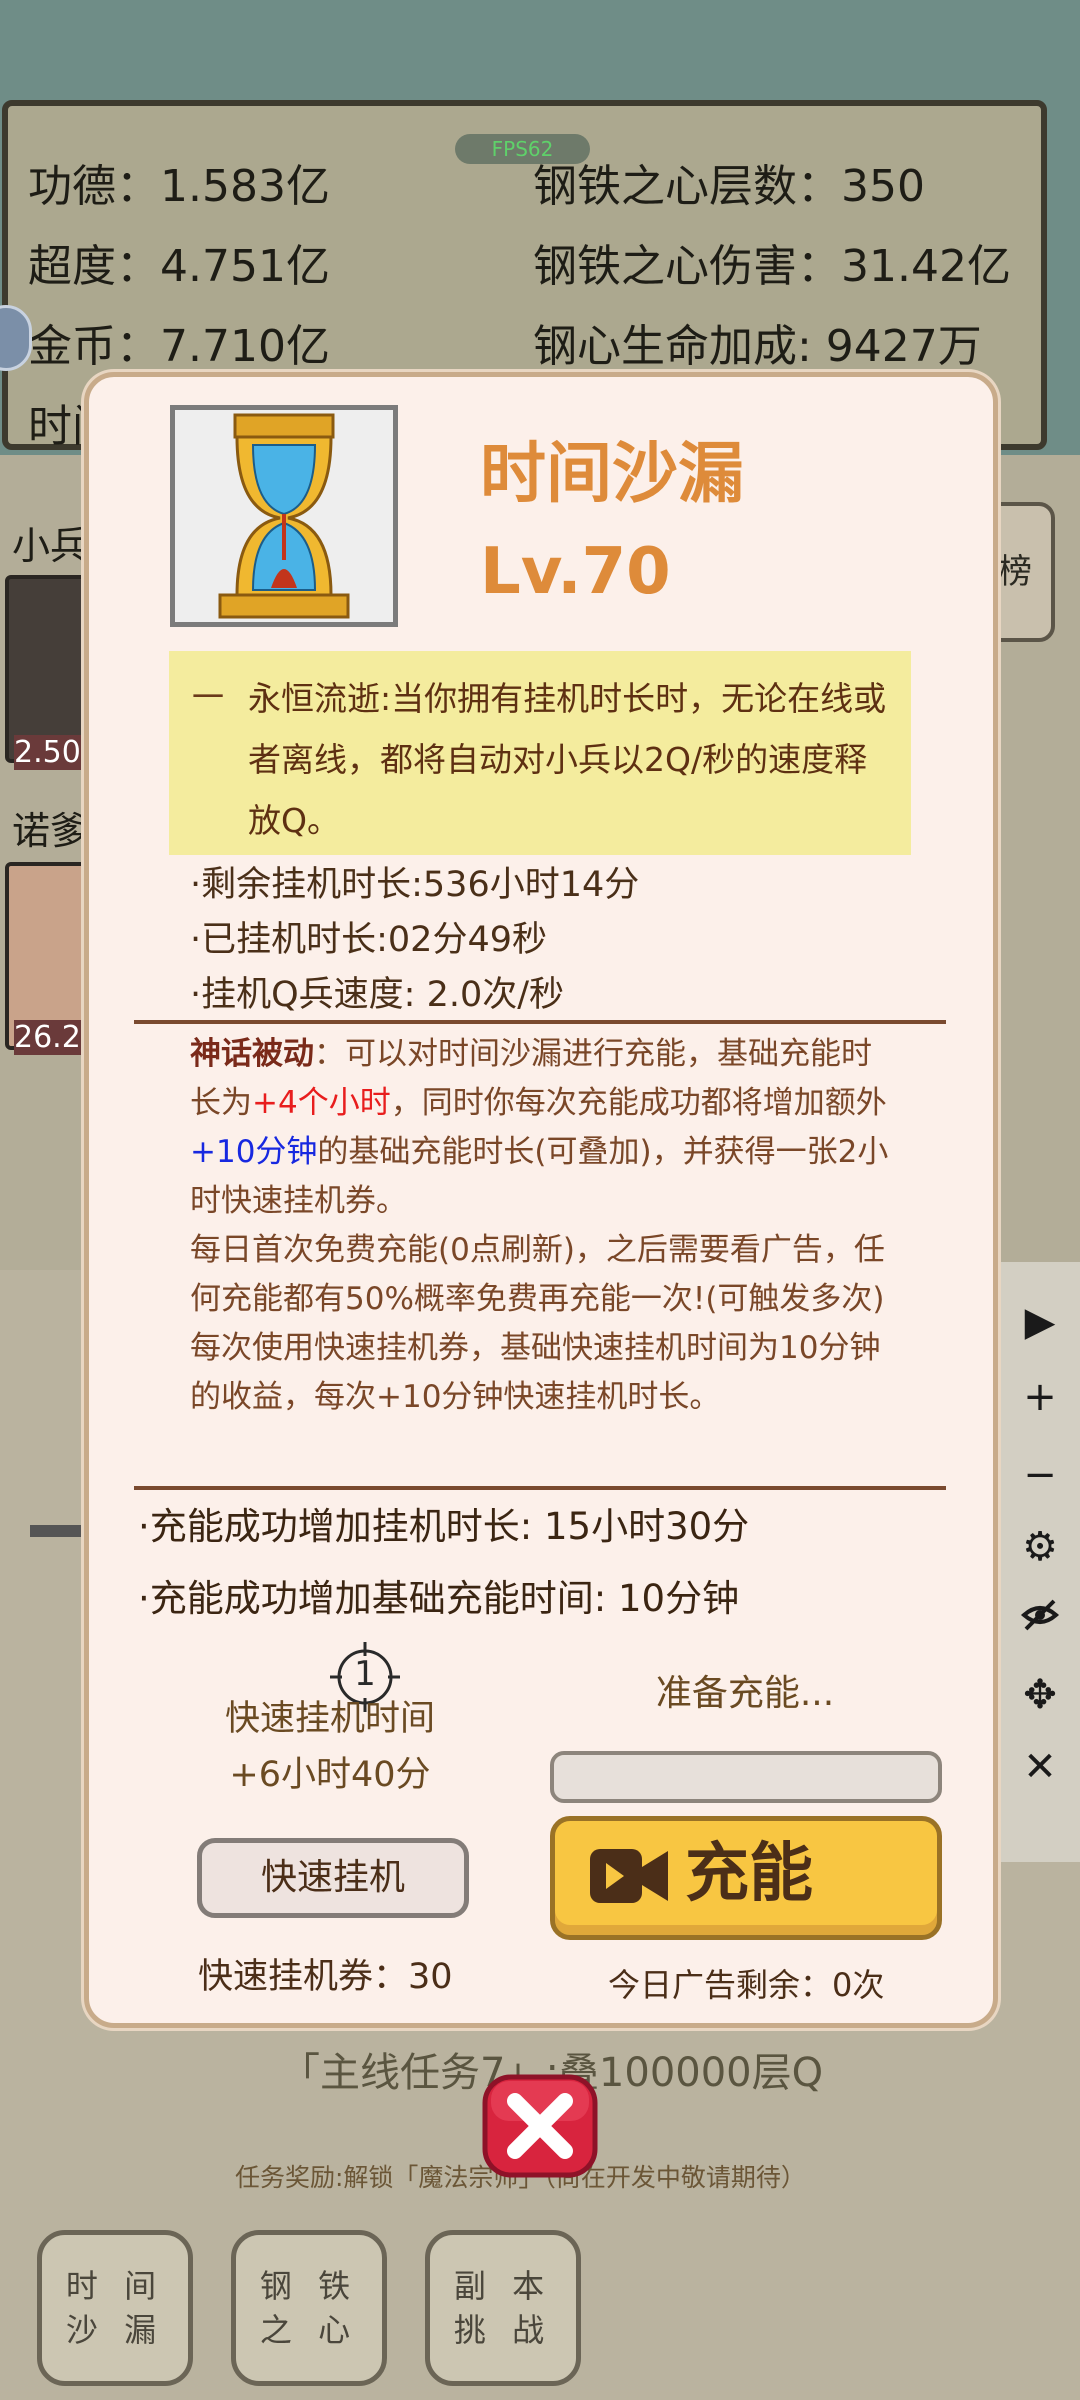  What do you see at coordinates (1040, 1547) in the screenshot?
I see `gear-icon: ⚙` at bounding box center [1040, 1547].